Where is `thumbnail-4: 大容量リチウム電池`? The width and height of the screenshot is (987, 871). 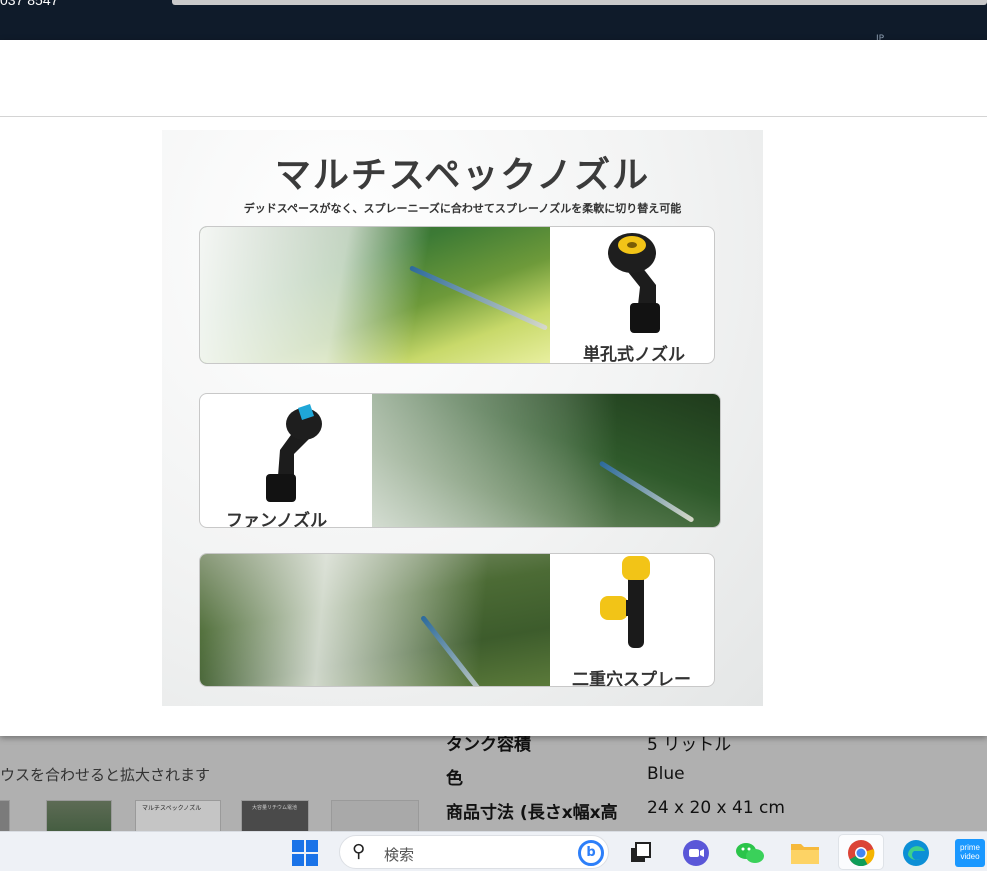
thumbnail-4: 大容量リチウム電池 is located at coordinates (275, 815).